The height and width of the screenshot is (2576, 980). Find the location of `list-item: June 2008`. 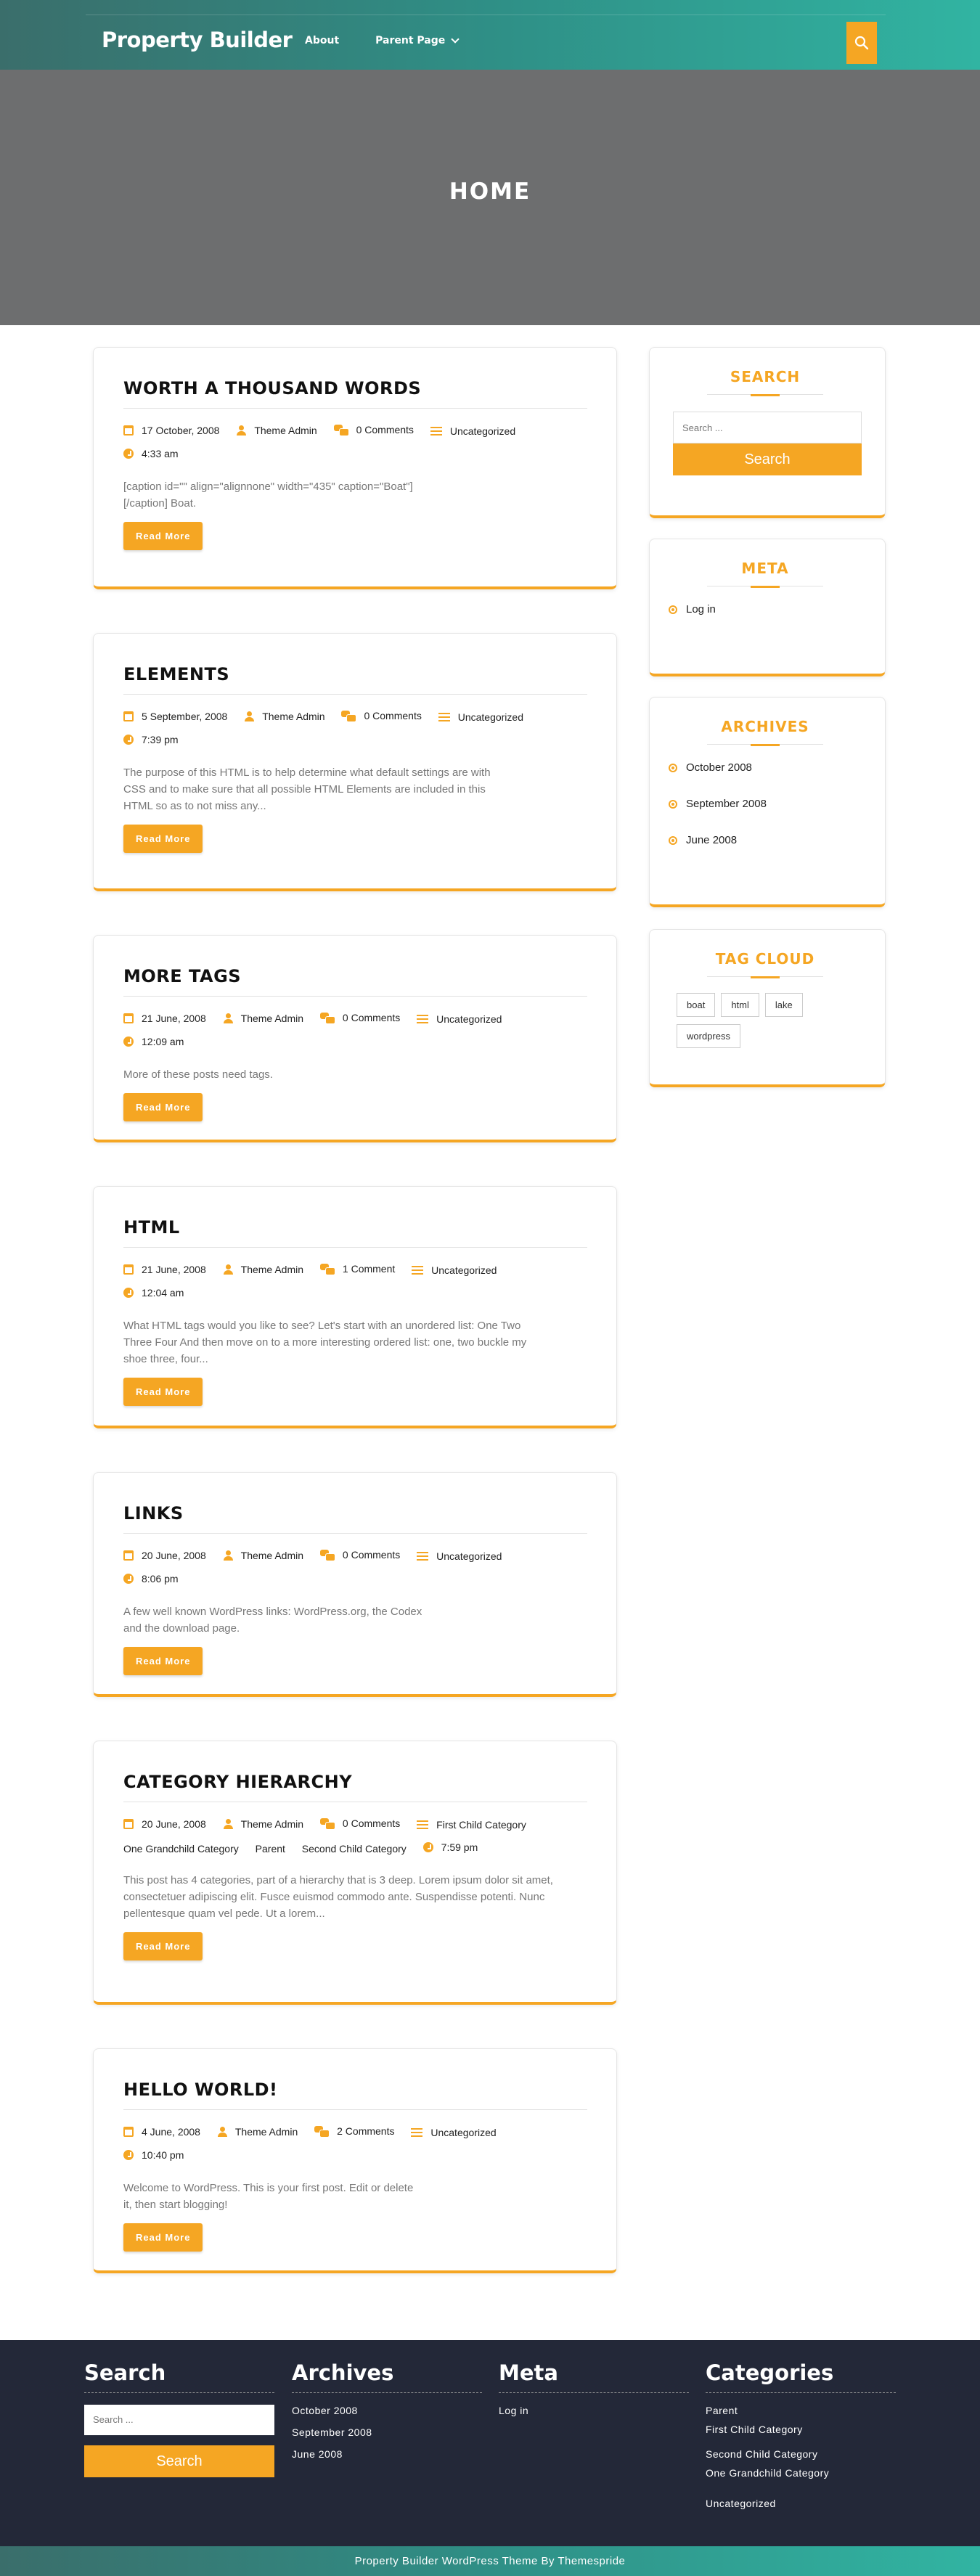

list-item: June 2008 is located at coordinates (766, 852).